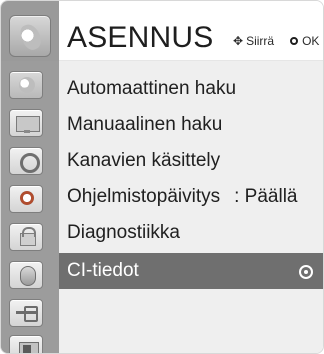  Describe the element at coordinates (294, 41) in the screenshot. I see `ok-button-icon` at that location.